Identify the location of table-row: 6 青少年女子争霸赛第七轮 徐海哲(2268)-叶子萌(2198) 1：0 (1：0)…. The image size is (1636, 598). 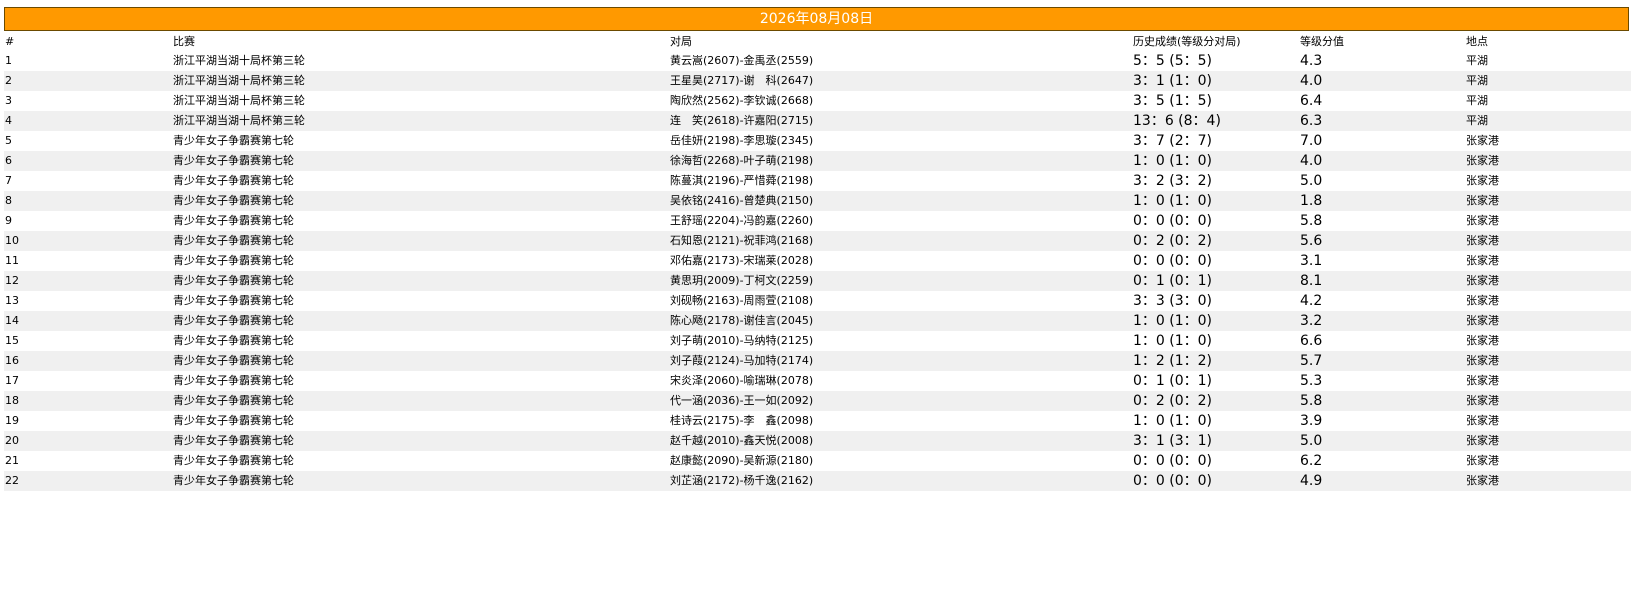
(817, 161).